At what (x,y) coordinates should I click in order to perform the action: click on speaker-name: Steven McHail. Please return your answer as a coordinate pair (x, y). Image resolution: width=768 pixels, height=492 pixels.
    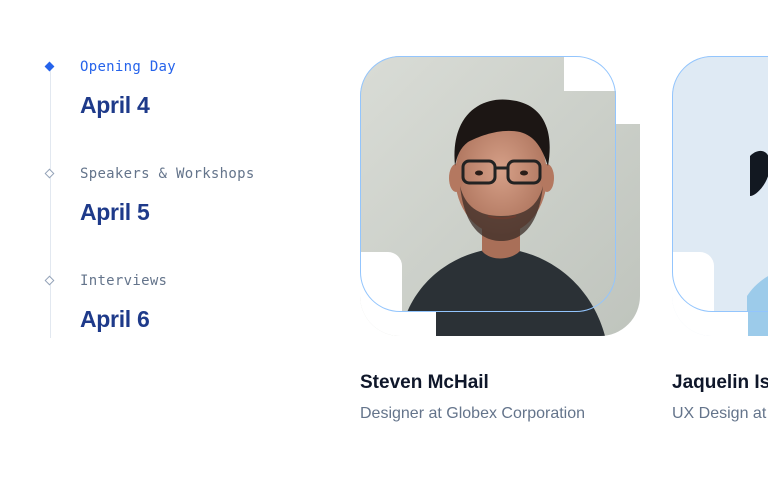
    Looking at the image, I should click on (424, 382).